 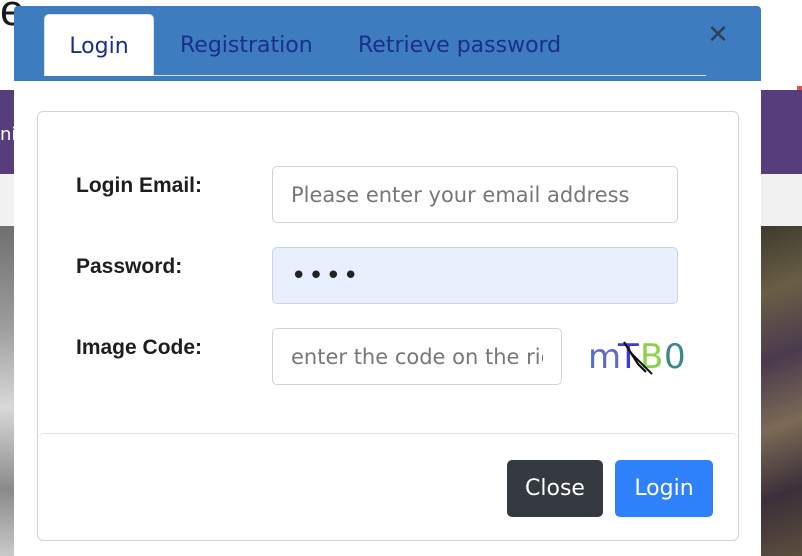 I want to click on close-icon: ✕, so click(x=718, y=35).